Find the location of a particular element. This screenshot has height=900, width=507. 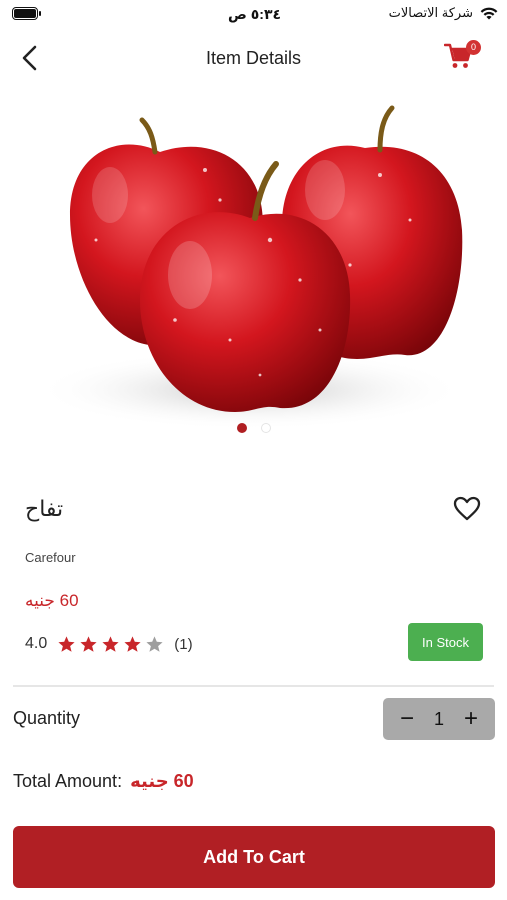

carrier-name: شركة الاتصالات is located at coordinates (430, 12).